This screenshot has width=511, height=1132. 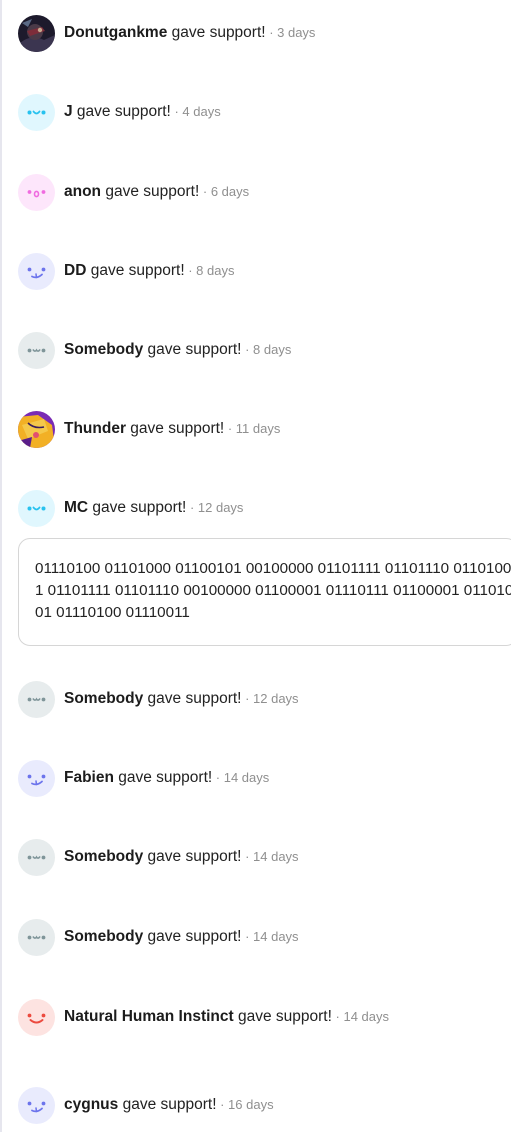 I want to click on support-text: Somebody gave support! · 12 days, so click(x=181, y=699).